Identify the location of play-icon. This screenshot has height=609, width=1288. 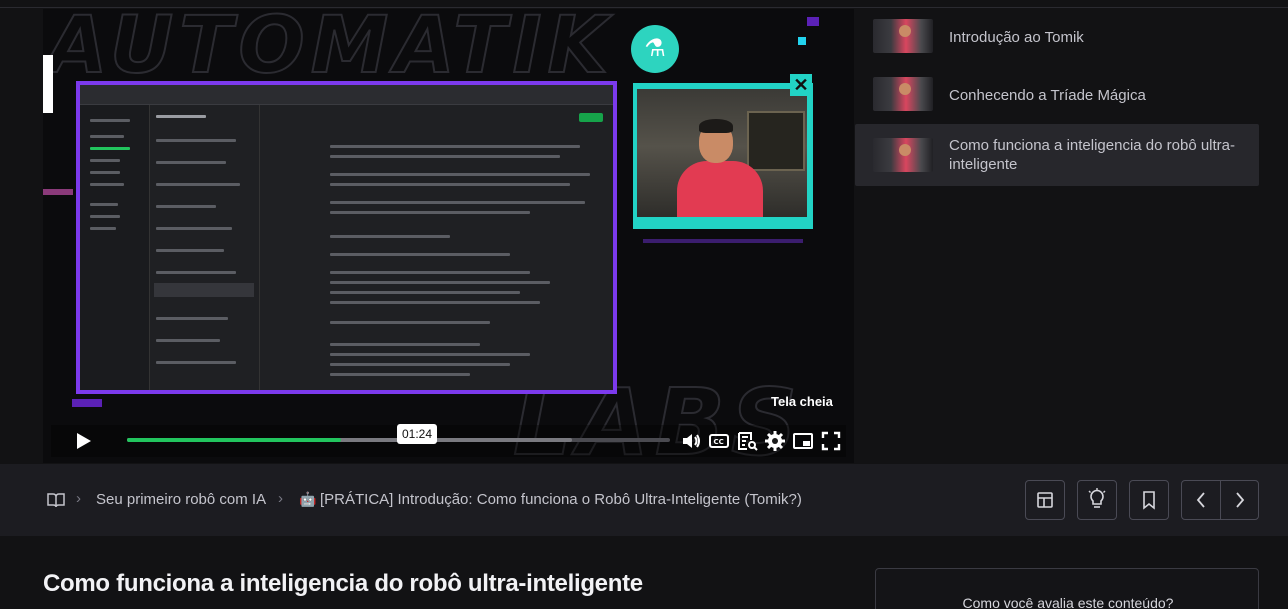
(84, 441).